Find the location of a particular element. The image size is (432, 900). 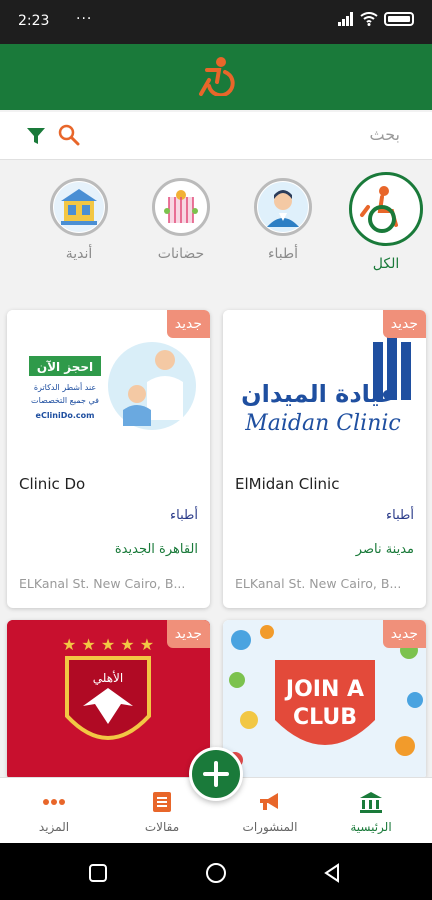

promo-line-2: في جميع التخصصات is located at coordinates (65, 400).